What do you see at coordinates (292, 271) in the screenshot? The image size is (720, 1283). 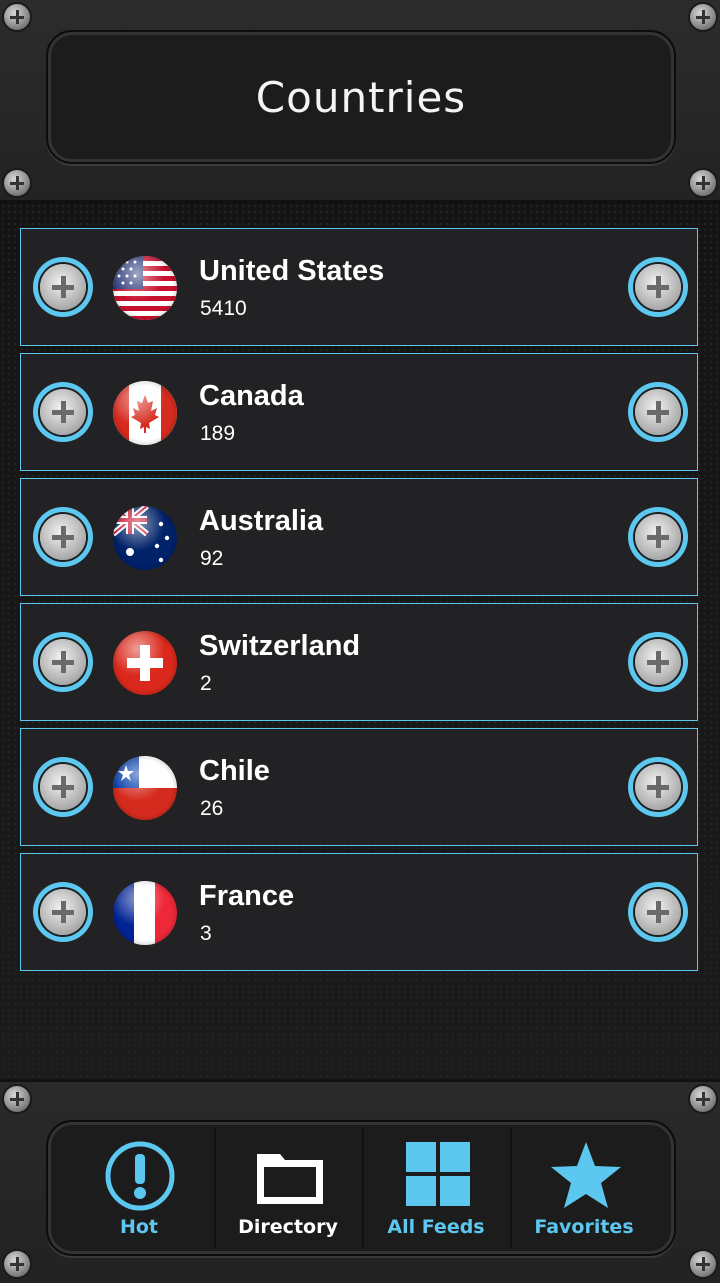 I see `country-name: United States` at bounding box center [292, 271].